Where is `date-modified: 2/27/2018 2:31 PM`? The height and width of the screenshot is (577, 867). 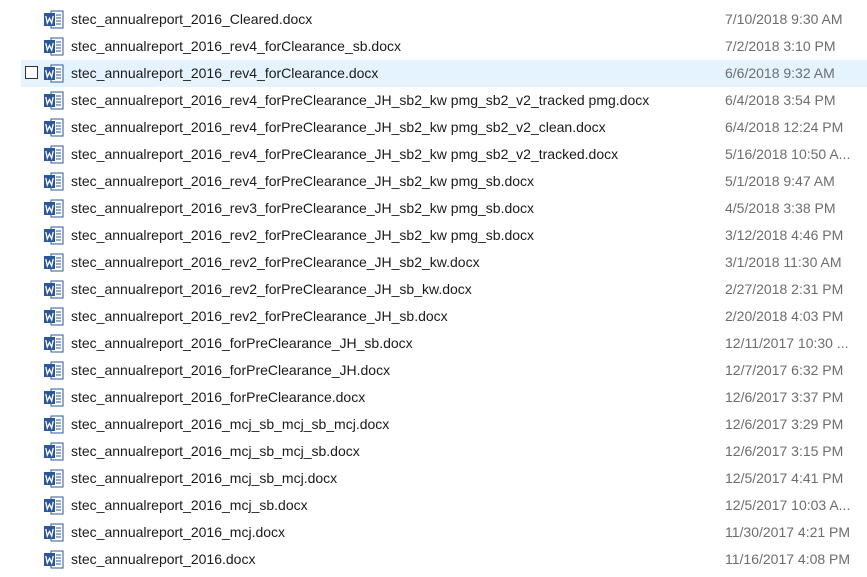 date-modified: 2/27/2018 2:31 PM is located at coordinates (784, 289).